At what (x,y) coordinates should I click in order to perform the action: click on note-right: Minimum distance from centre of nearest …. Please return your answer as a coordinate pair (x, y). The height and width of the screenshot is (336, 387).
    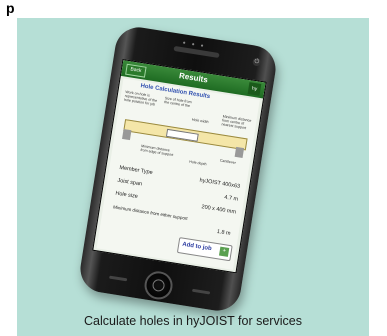
    Looking at the image, I should click on (236, 122).